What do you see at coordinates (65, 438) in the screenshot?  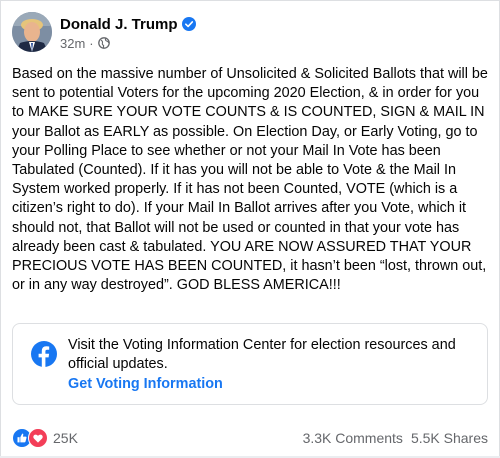 I see `reaction-count: 25K` at bounding box center [65, 438].